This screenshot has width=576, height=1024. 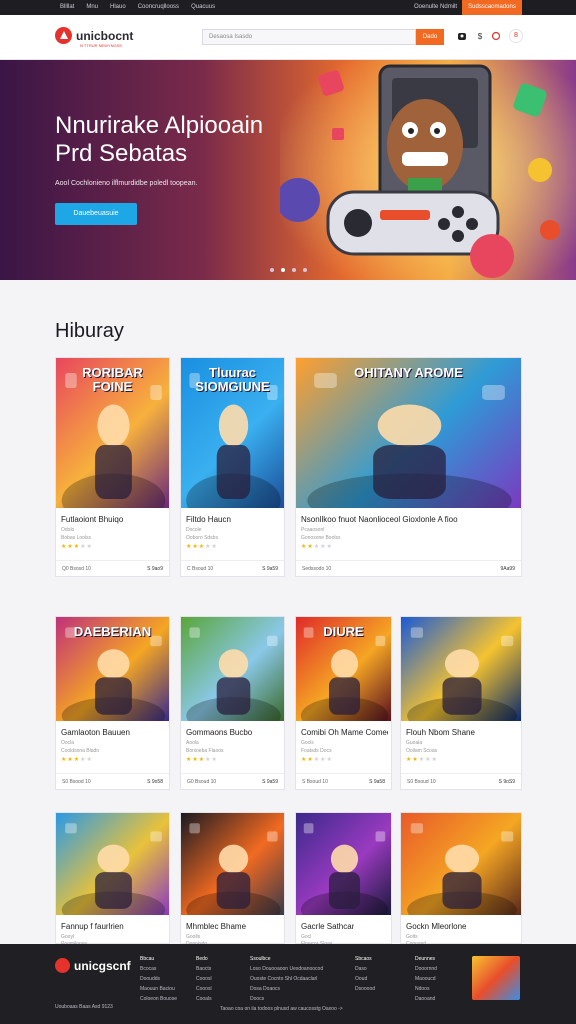 I want to click on footer-column: Sbcaos Daso Ooud Dsooood, so click(x=365, y=976).